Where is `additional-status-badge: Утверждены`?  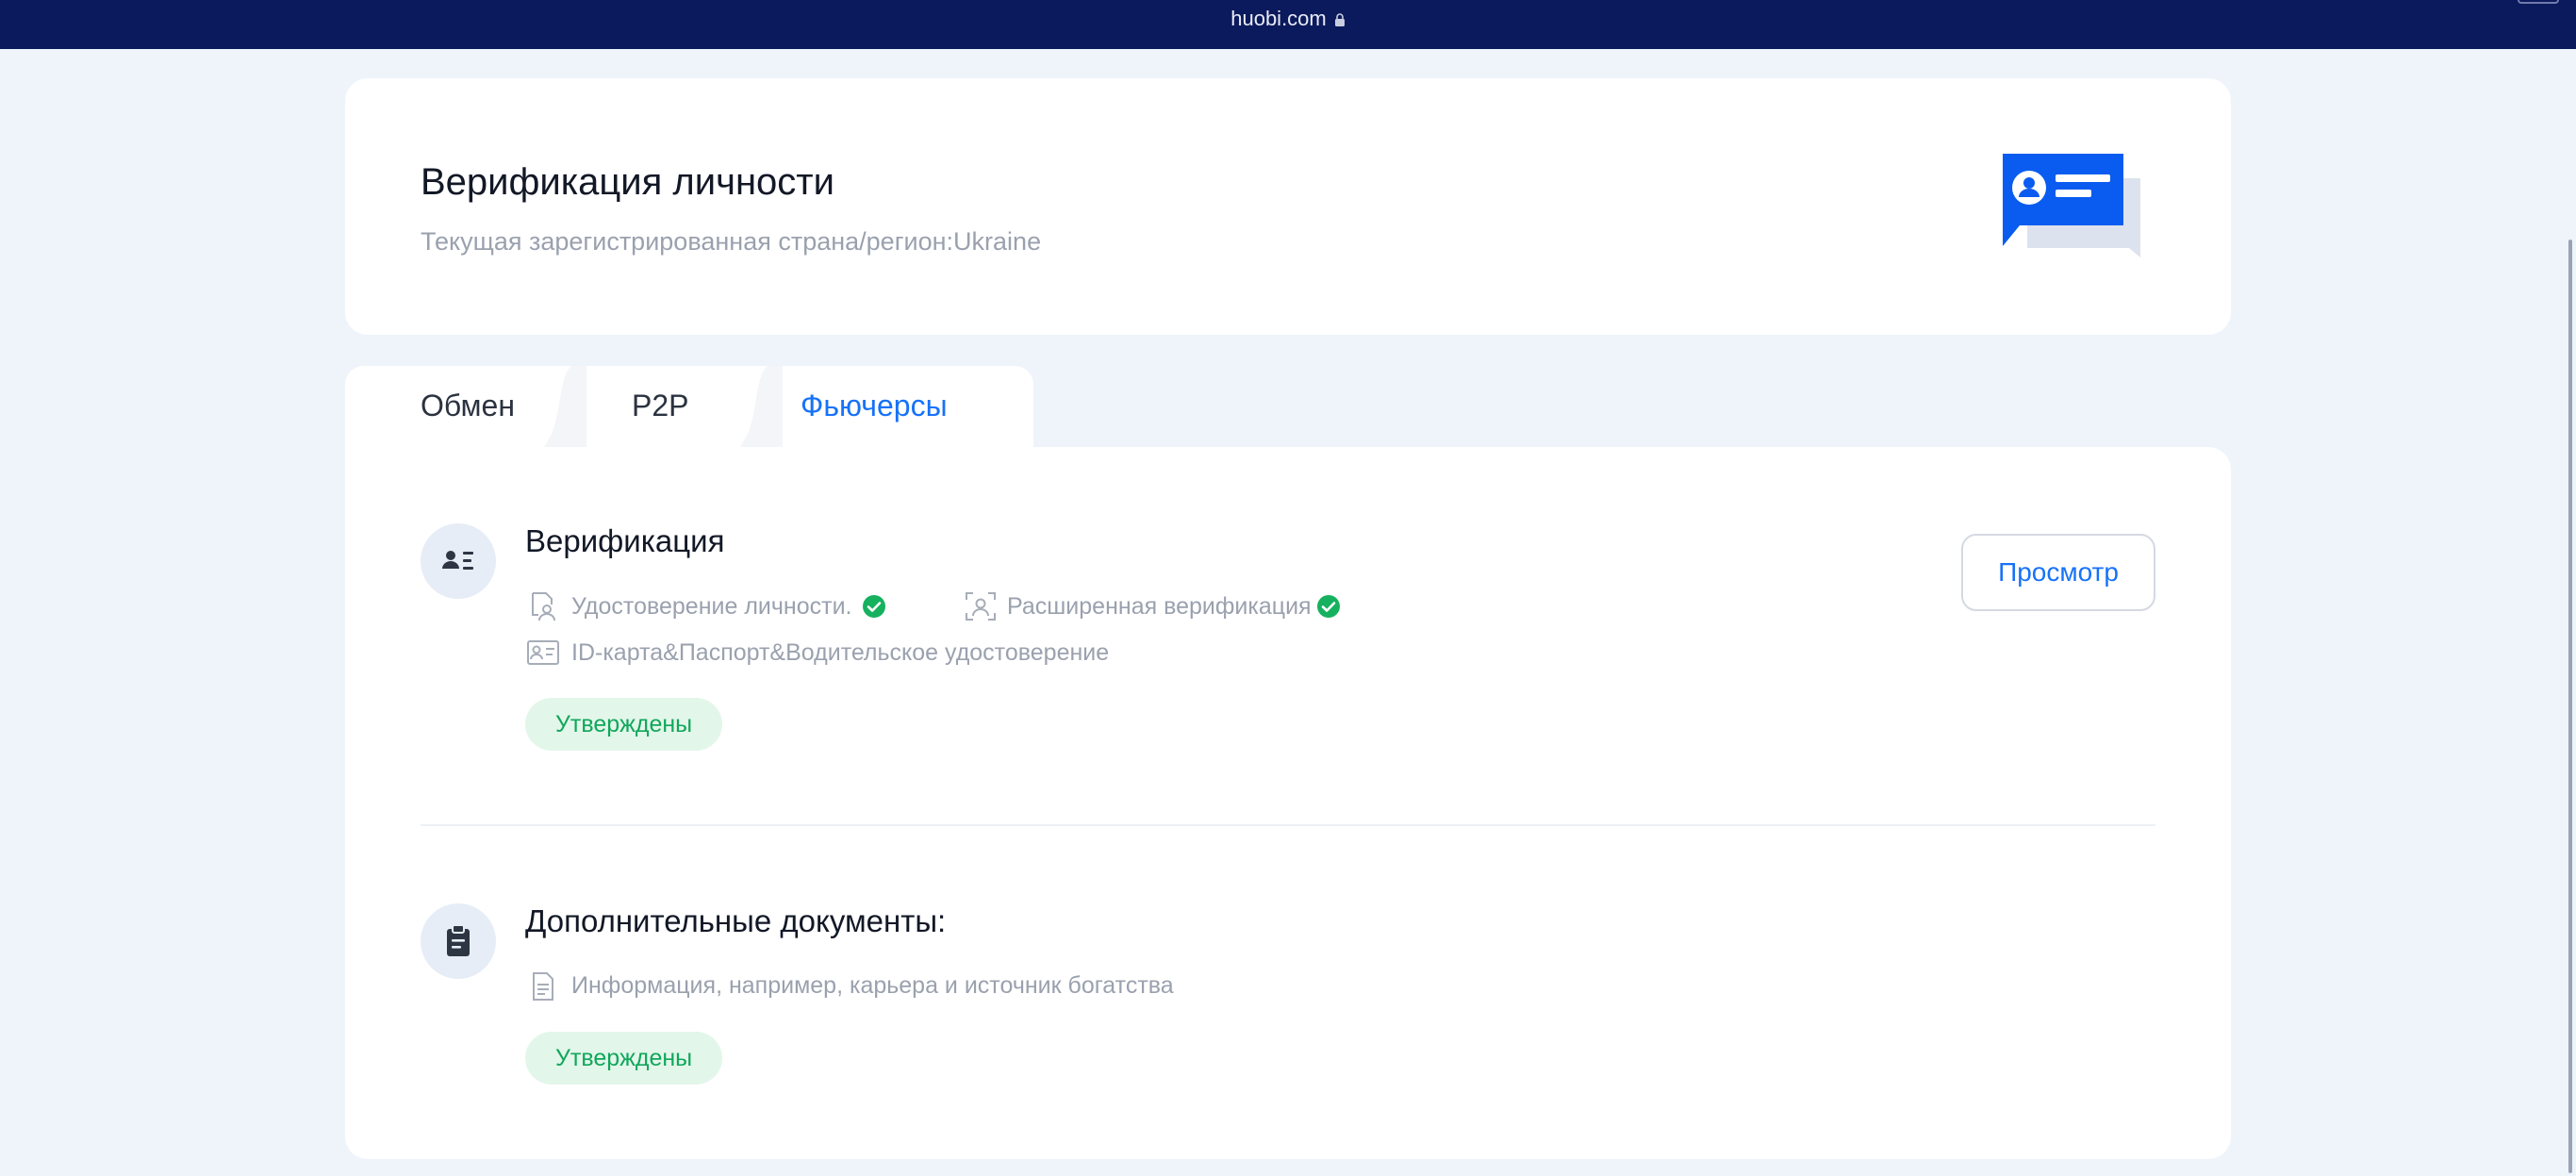
additional-status-badge: Утверждены is located at coordinates (624, 1058).